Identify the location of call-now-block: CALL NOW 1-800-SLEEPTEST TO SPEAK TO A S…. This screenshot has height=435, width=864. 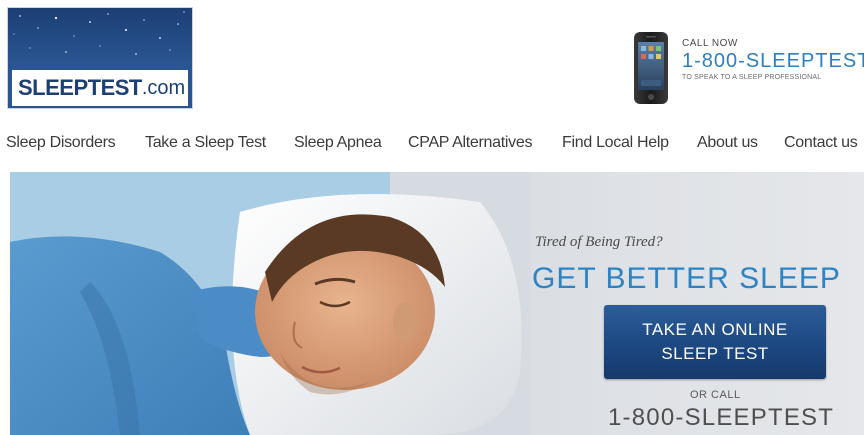
(773, 68).